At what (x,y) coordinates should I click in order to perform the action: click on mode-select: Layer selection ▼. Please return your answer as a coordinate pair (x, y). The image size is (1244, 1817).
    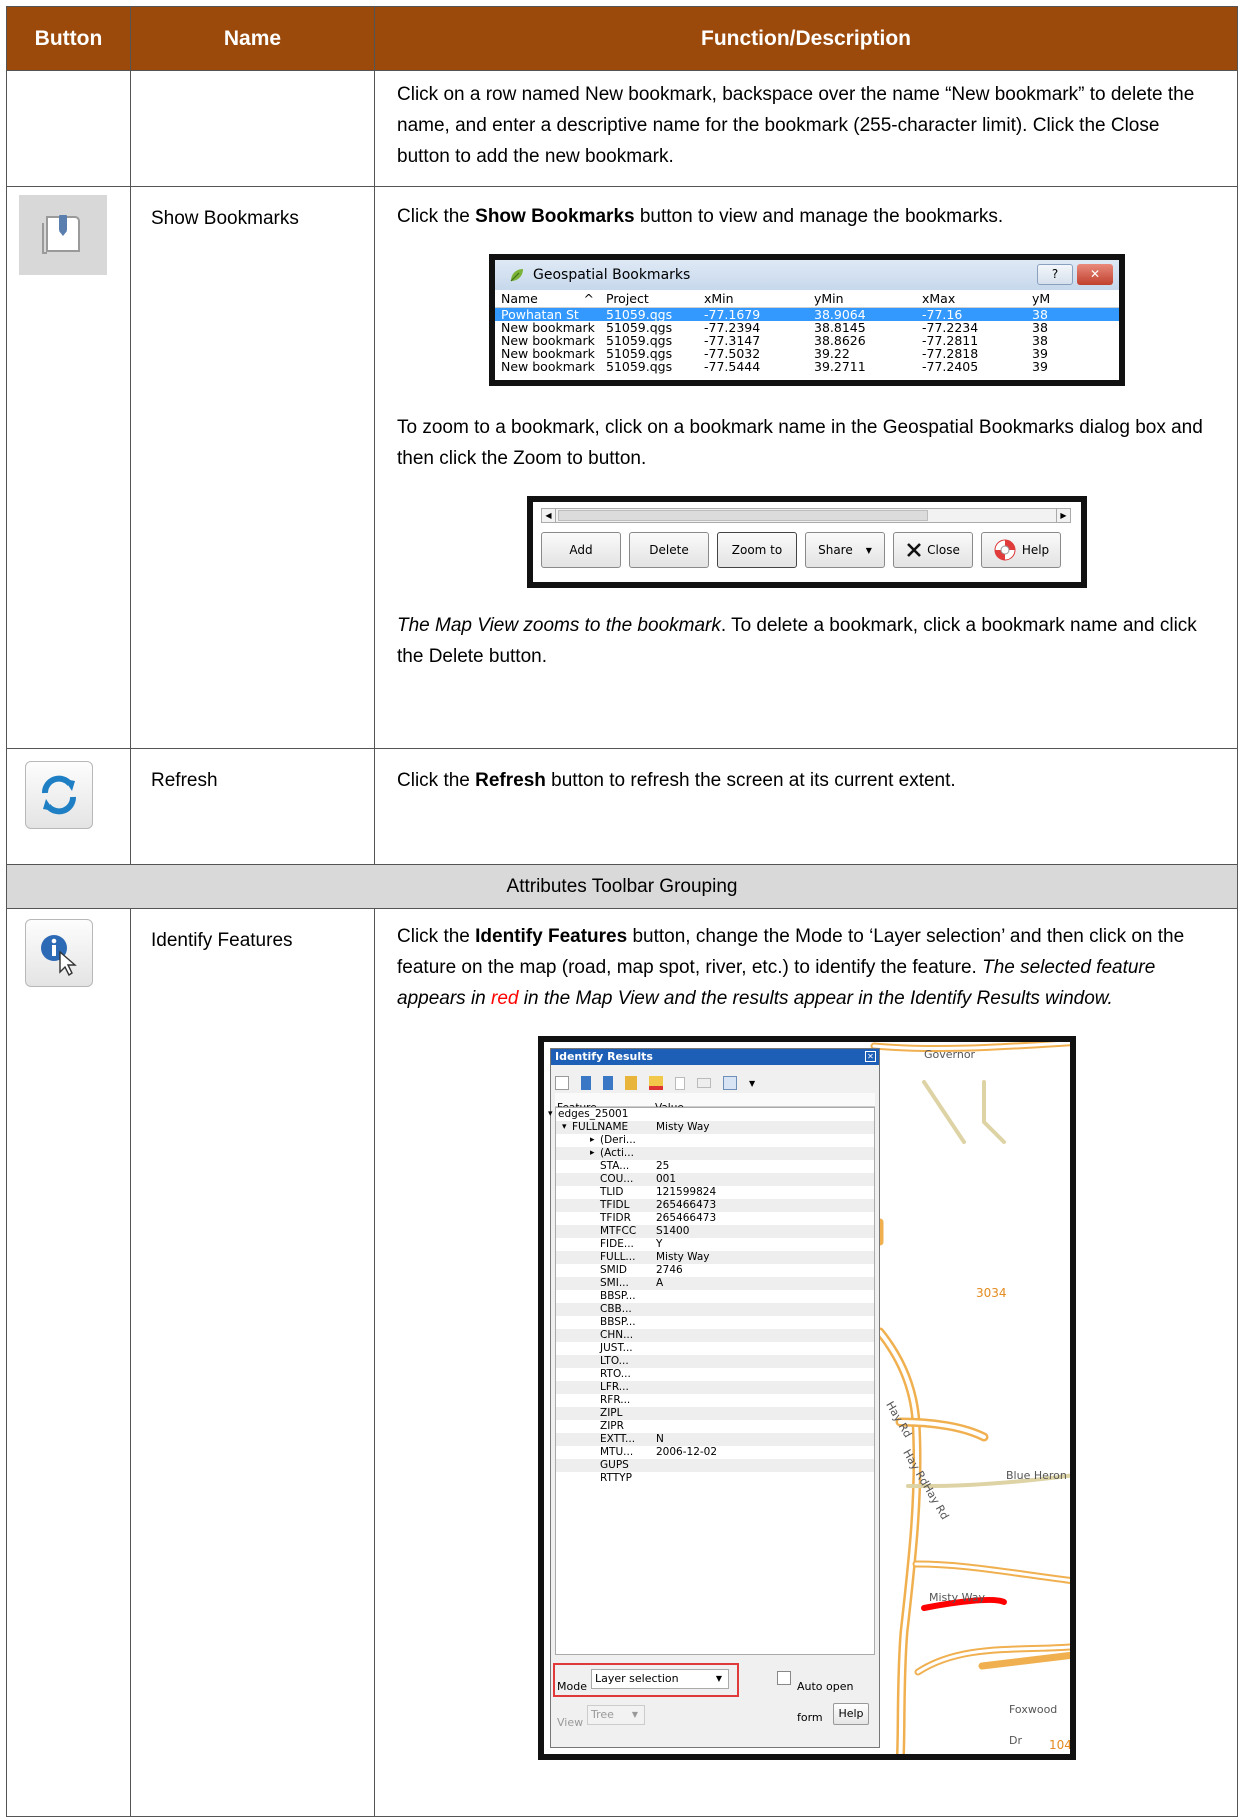
    Looking at the image, I should click on (660, 1679).